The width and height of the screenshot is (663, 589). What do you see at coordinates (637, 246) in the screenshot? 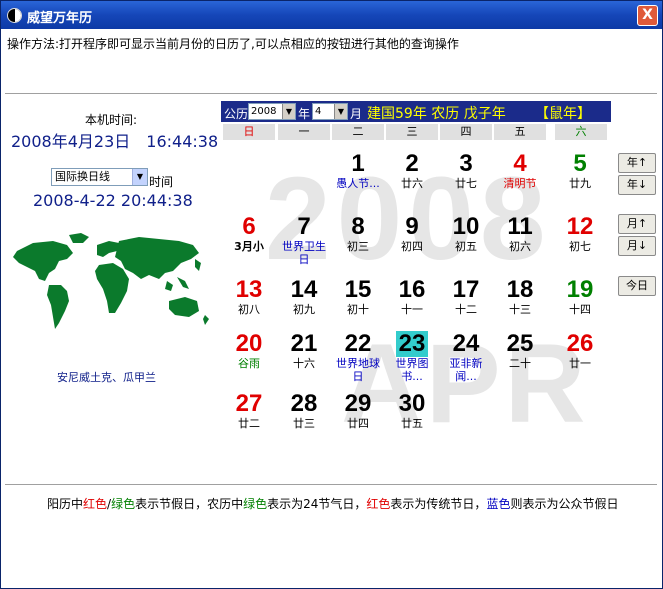
I see `month-down-button: 月↓` at bounding box center [637, 246].